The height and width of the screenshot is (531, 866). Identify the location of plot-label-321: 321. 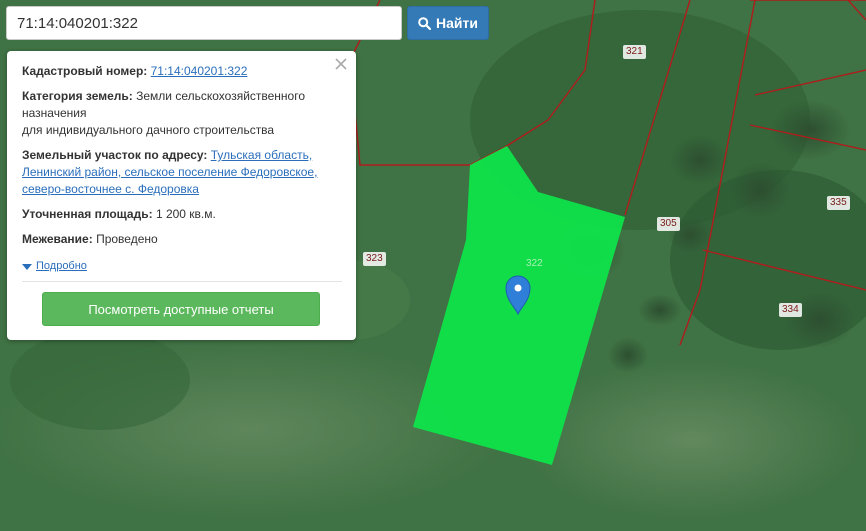
(634, 52).